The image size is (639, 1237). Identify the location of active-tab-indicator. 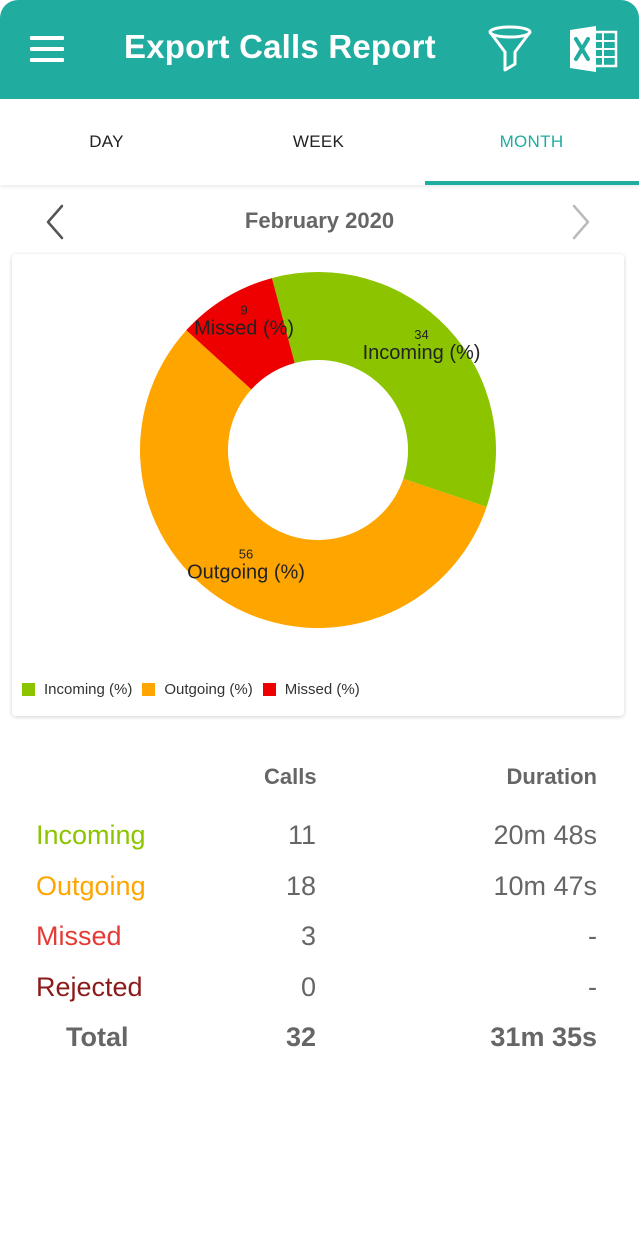
(532, 183).